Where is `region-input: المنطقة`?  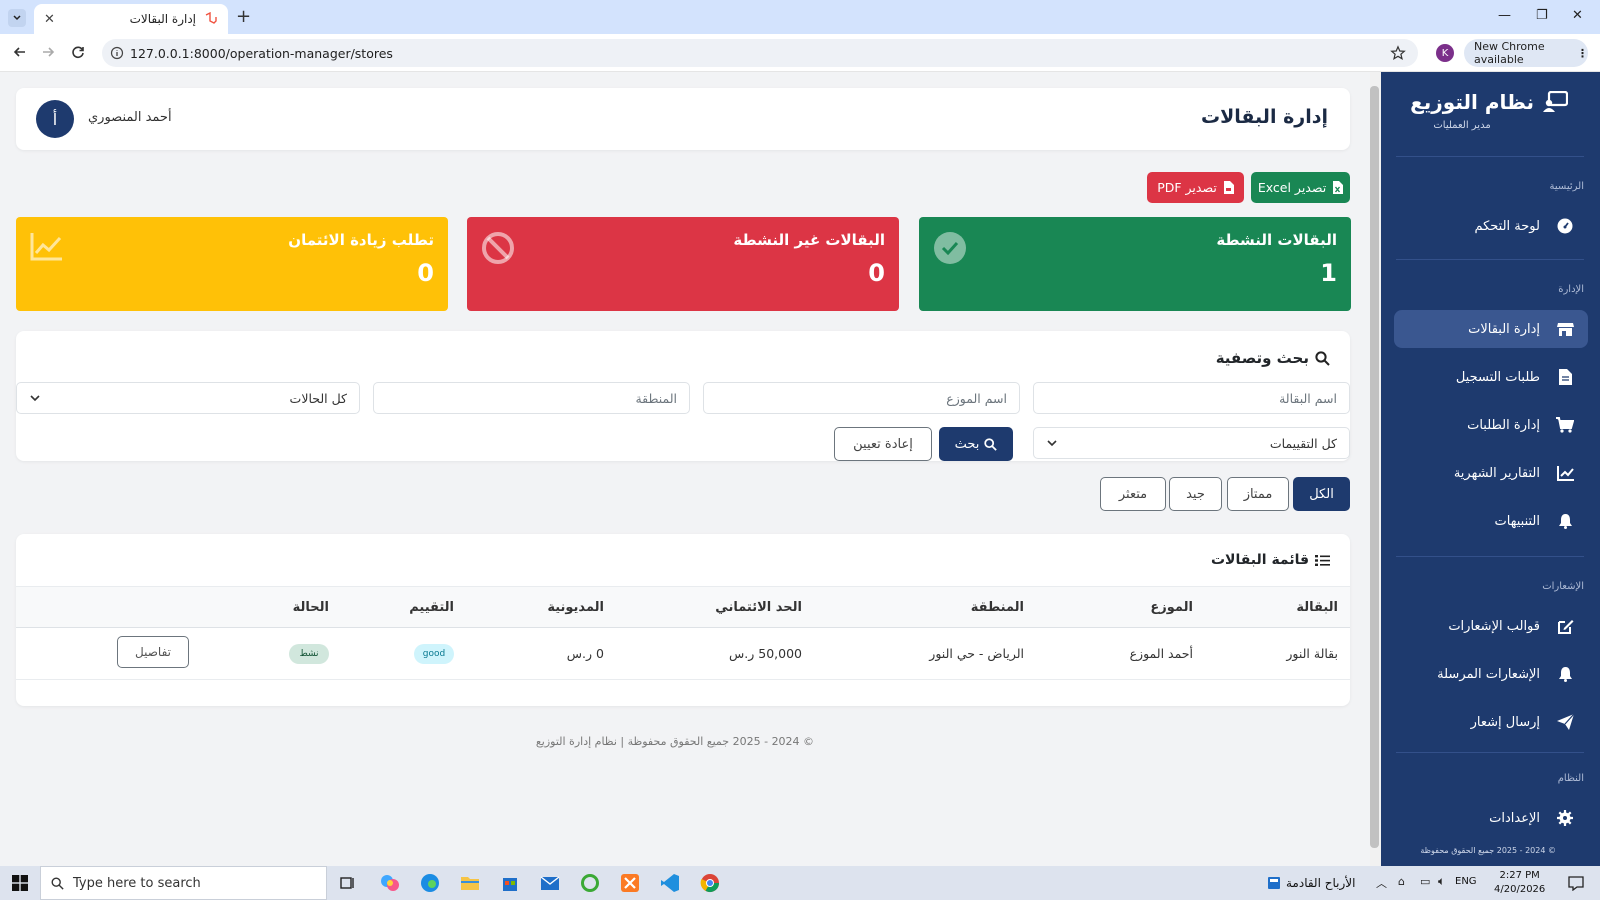
region-input: المنطقة is located at coordinates (531, 398).